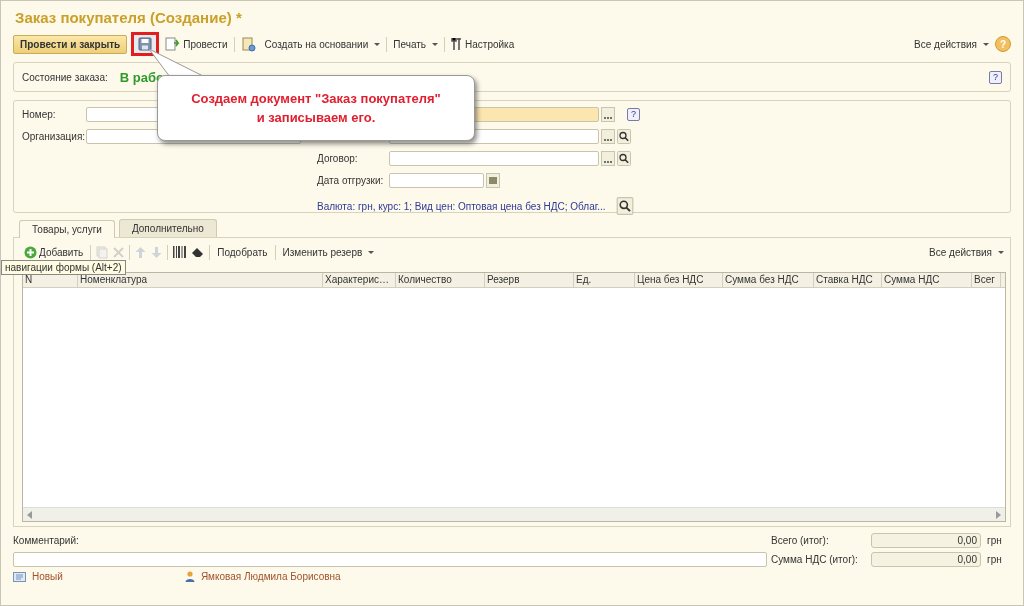 Image resolution: width=1024 pixels, height=606 pixels. What do you see at coordinates (457, 44) in the screenshot?
I see `tools-icon` at bounding box center [457, 44].